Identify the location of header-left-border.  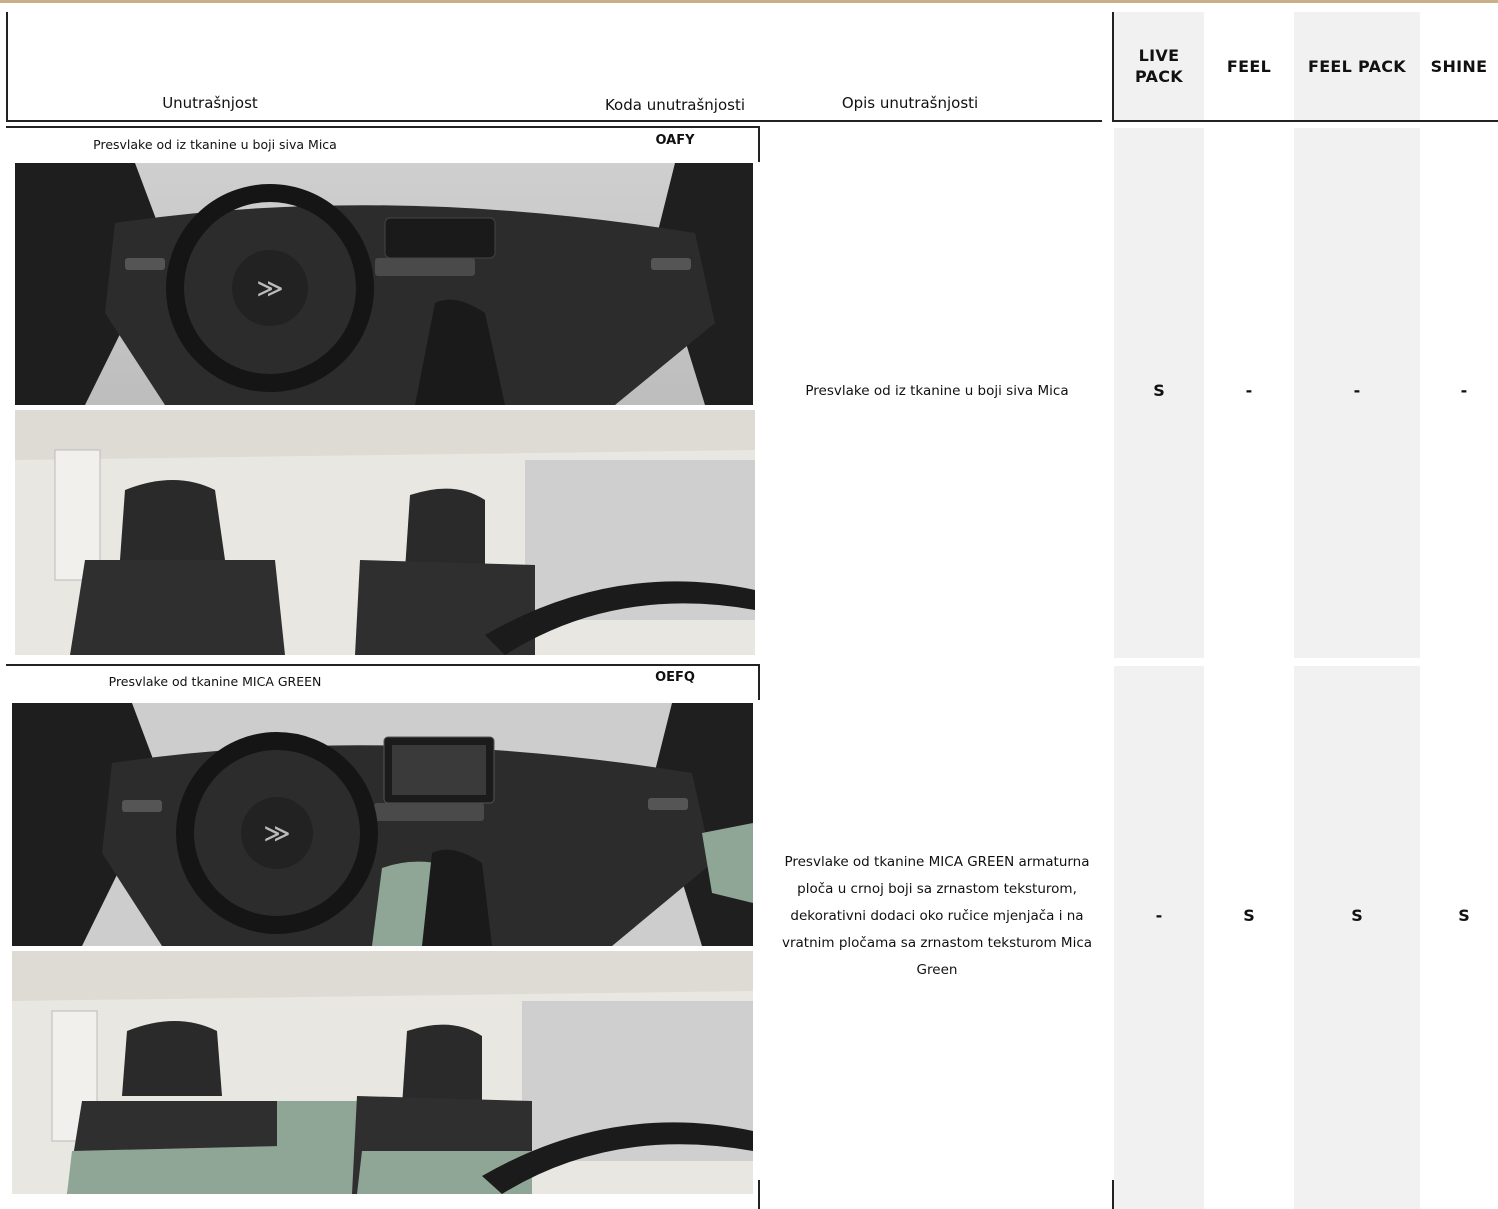
(7, 66).